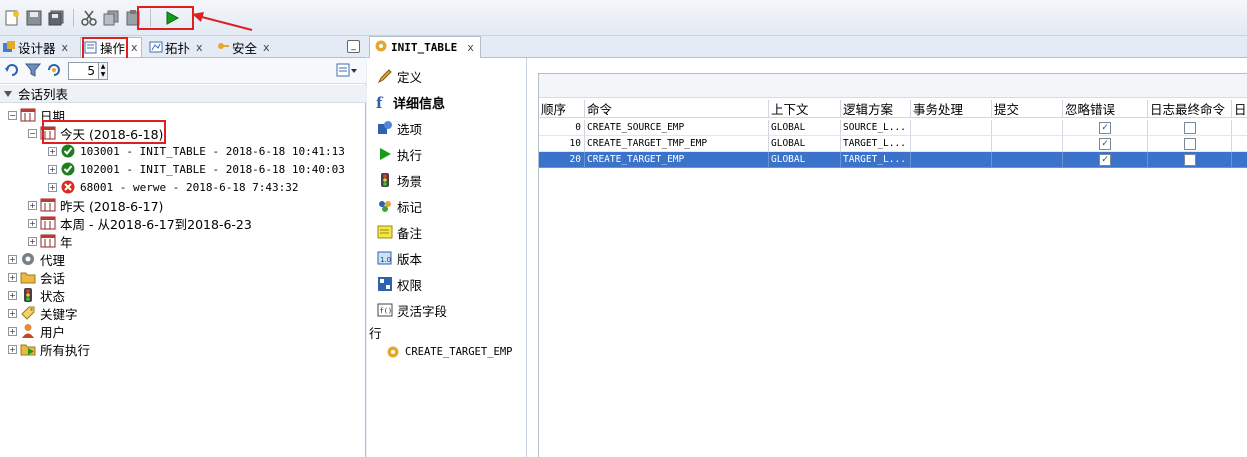 The width and height of the screenshot is (1247, 457). Describe the element at coordinates (399, 76) in the screenshot. I see `nav-item-definition: 定义` at that location.